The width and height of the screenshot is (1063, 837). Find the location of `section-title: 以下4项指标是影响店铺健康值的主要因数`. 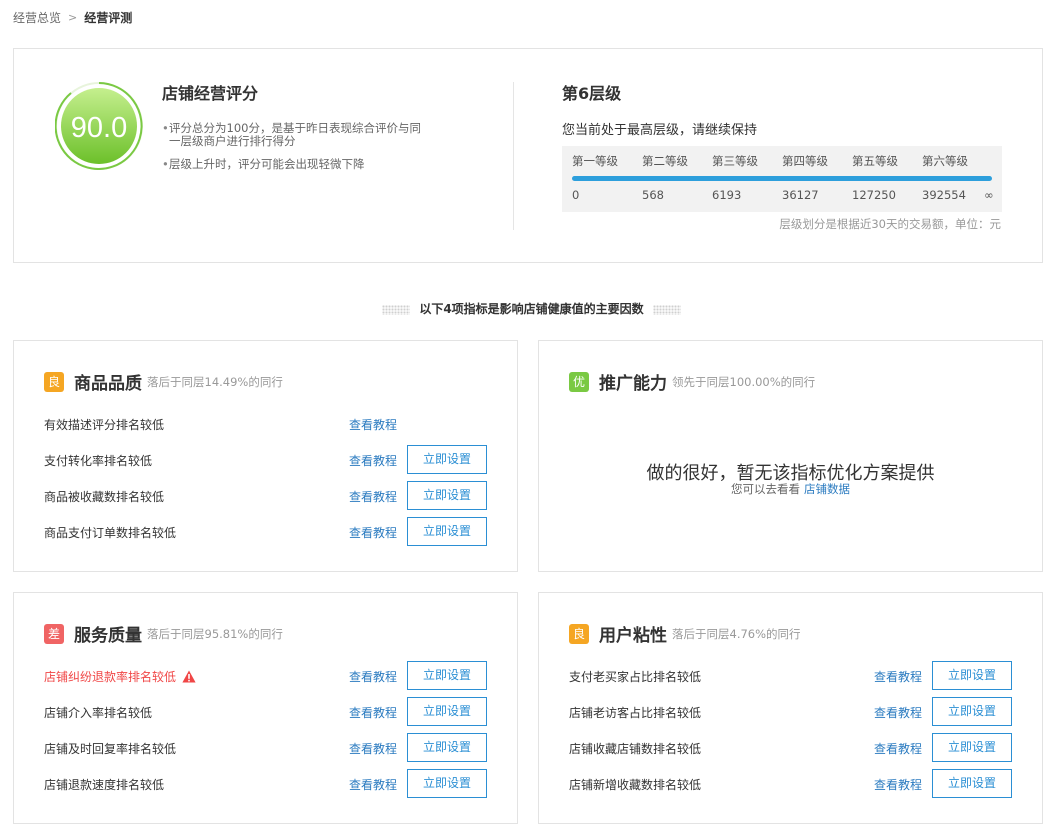

section-title: 以下4项指标是影响店铺健康值的主要因数 is located at coordinates (531, 308).